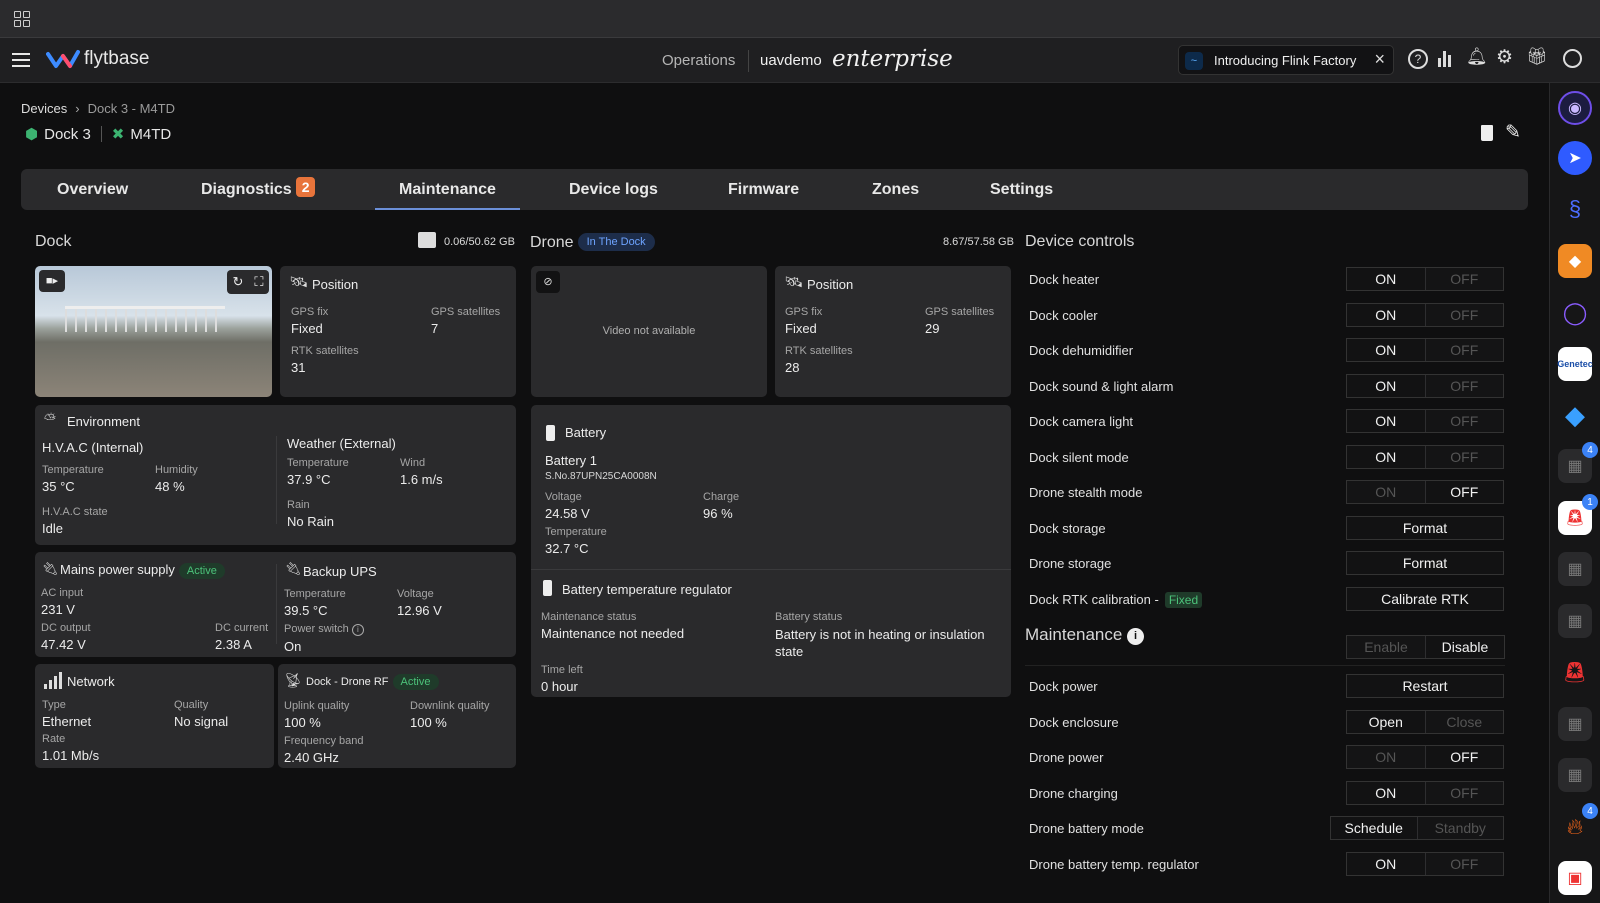  Describe the element at coordinates (22, 19) in the screenshot. I see `apps-grid-icon` at that location.